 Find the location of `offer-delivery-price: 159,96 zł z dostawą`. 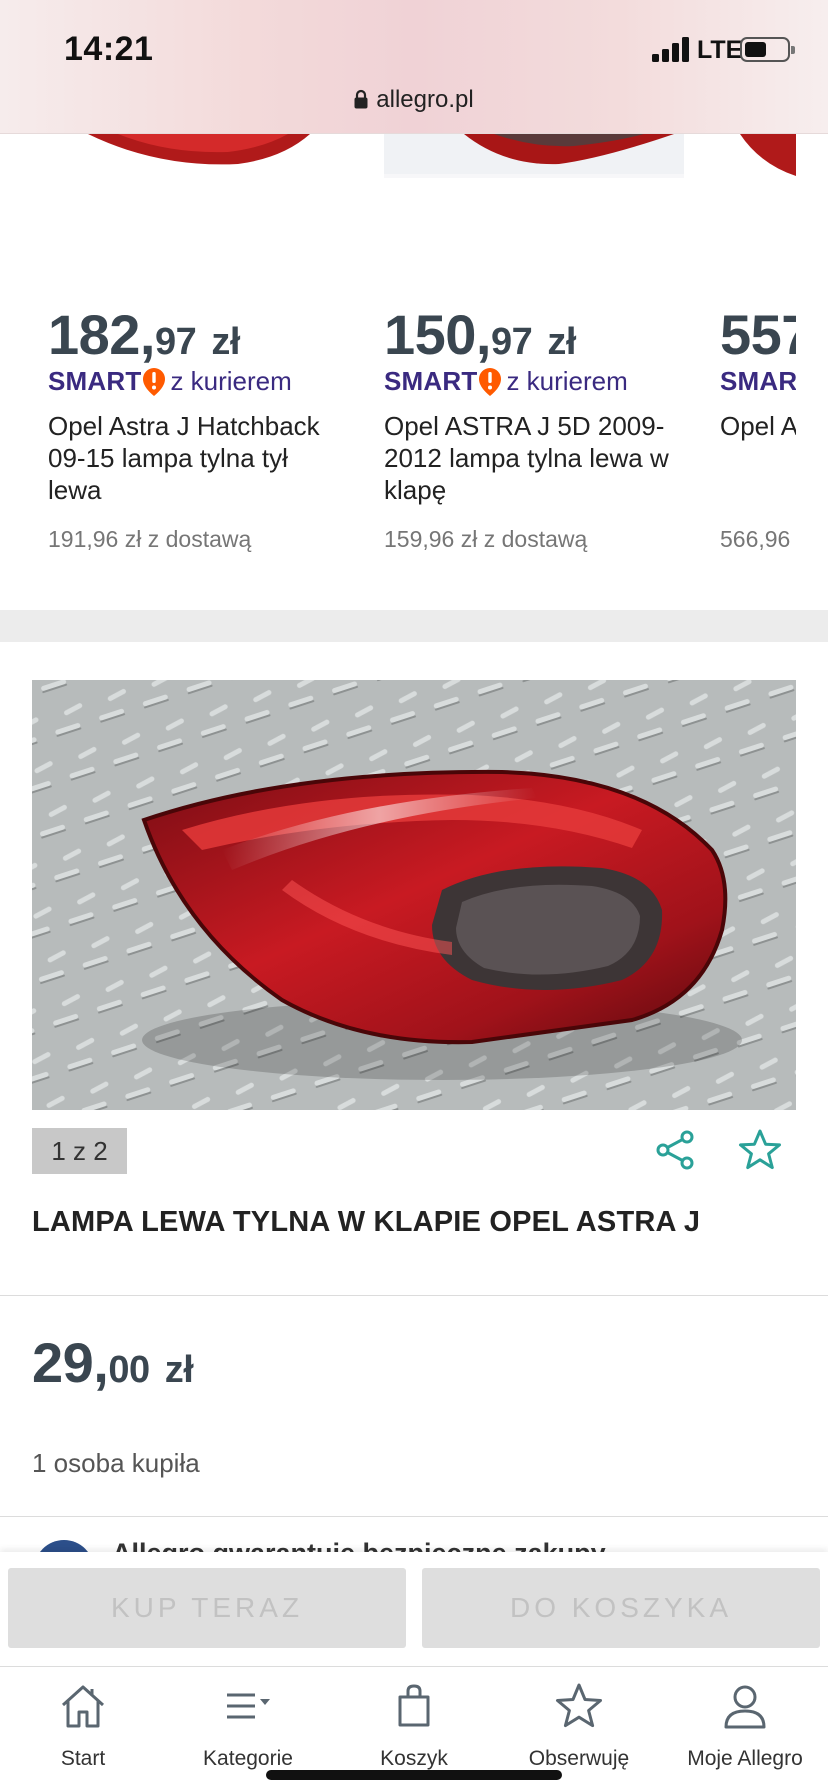

offer-delivery-price: 159,96 zł z dostawą is located at coordinates (486, 539).